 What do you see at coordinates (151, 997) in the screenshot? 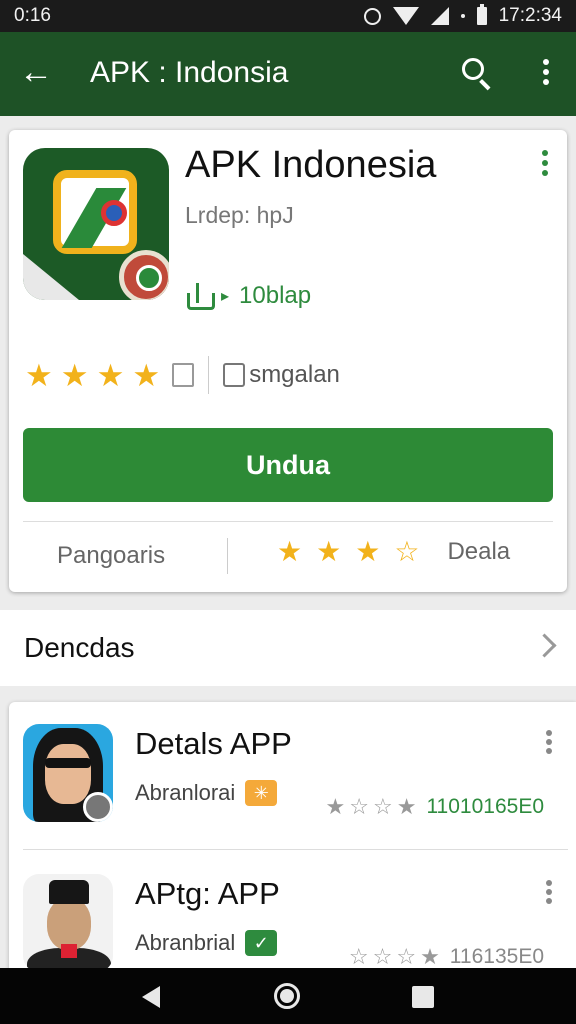
I see `nav-back-icon` at bounding box center [151, 997].